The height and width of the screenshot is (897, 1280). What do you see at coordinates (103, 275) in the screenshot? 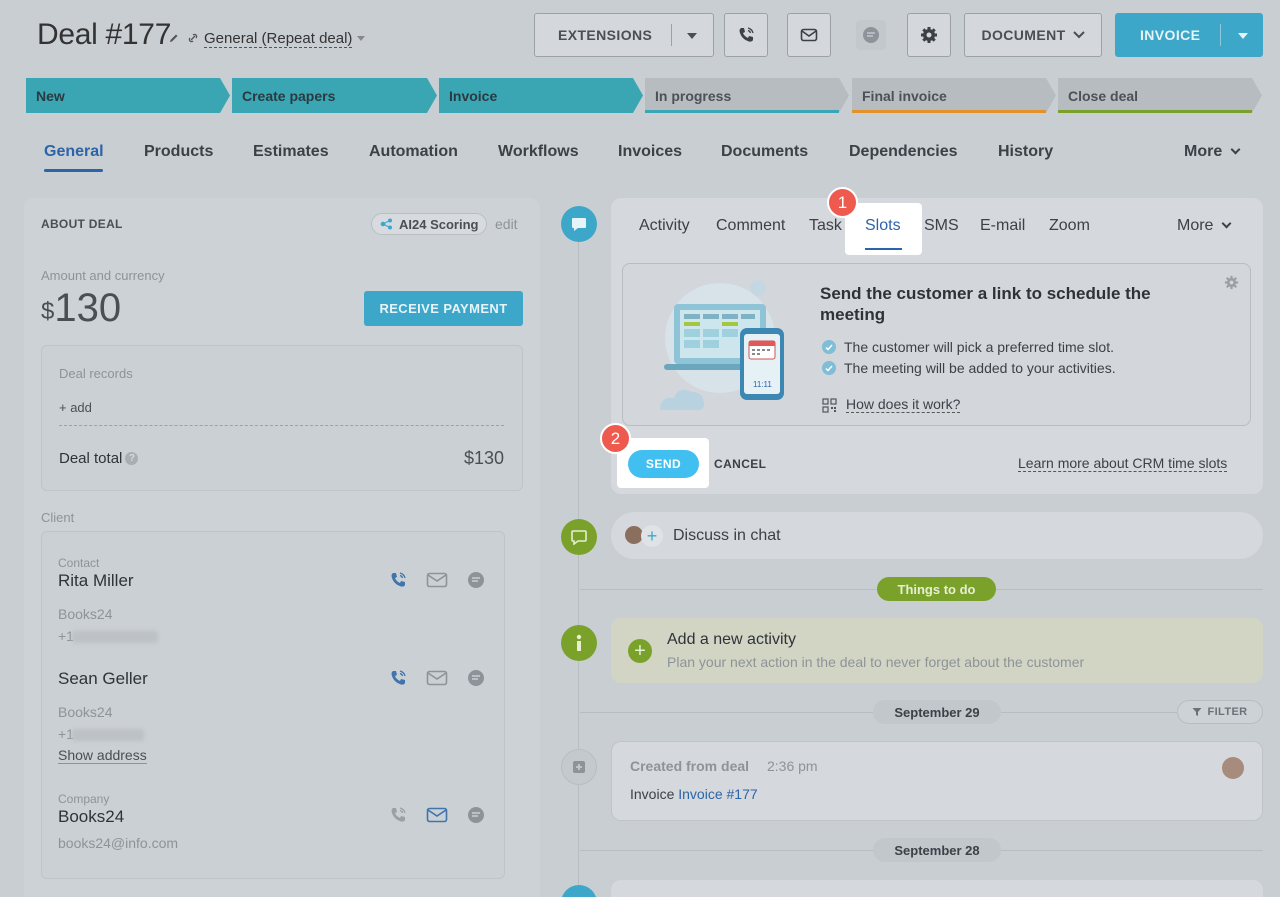
I see `amount-label: Amount and currency` at bounding box center [103, 275].